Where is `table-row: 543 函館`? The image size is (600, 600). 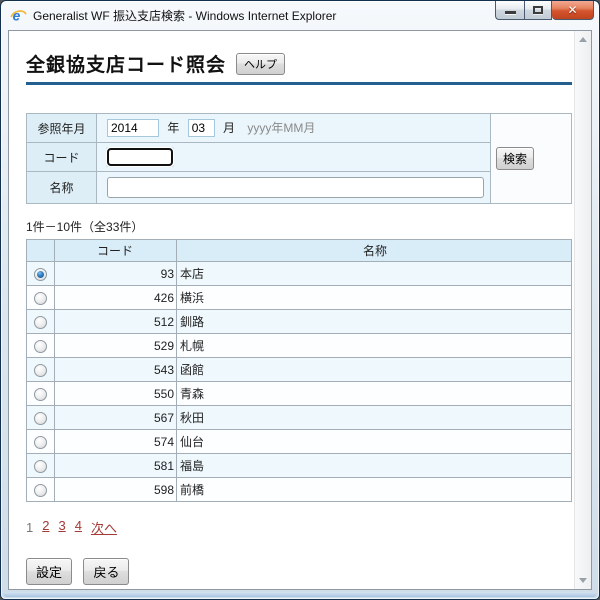
table-row: 543 函館 is located at coordinates (299, 369).